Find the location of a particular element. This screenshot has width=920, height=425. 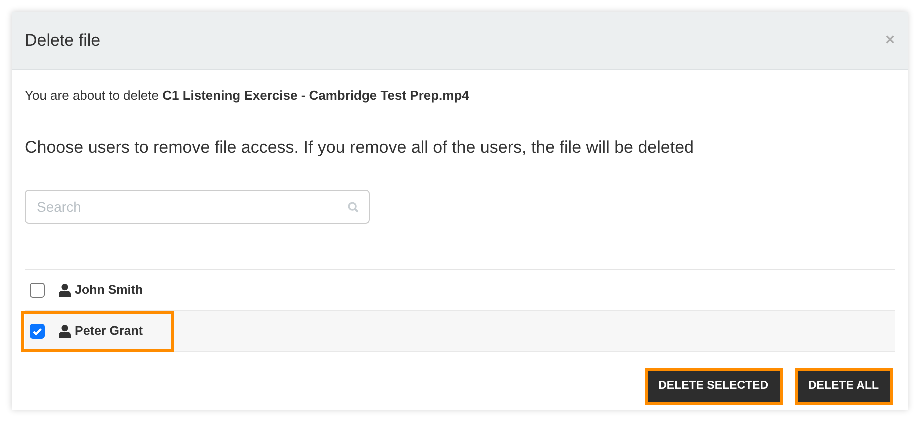

delete-button: DELETE SELECTED is located at coordinates (713, 386).